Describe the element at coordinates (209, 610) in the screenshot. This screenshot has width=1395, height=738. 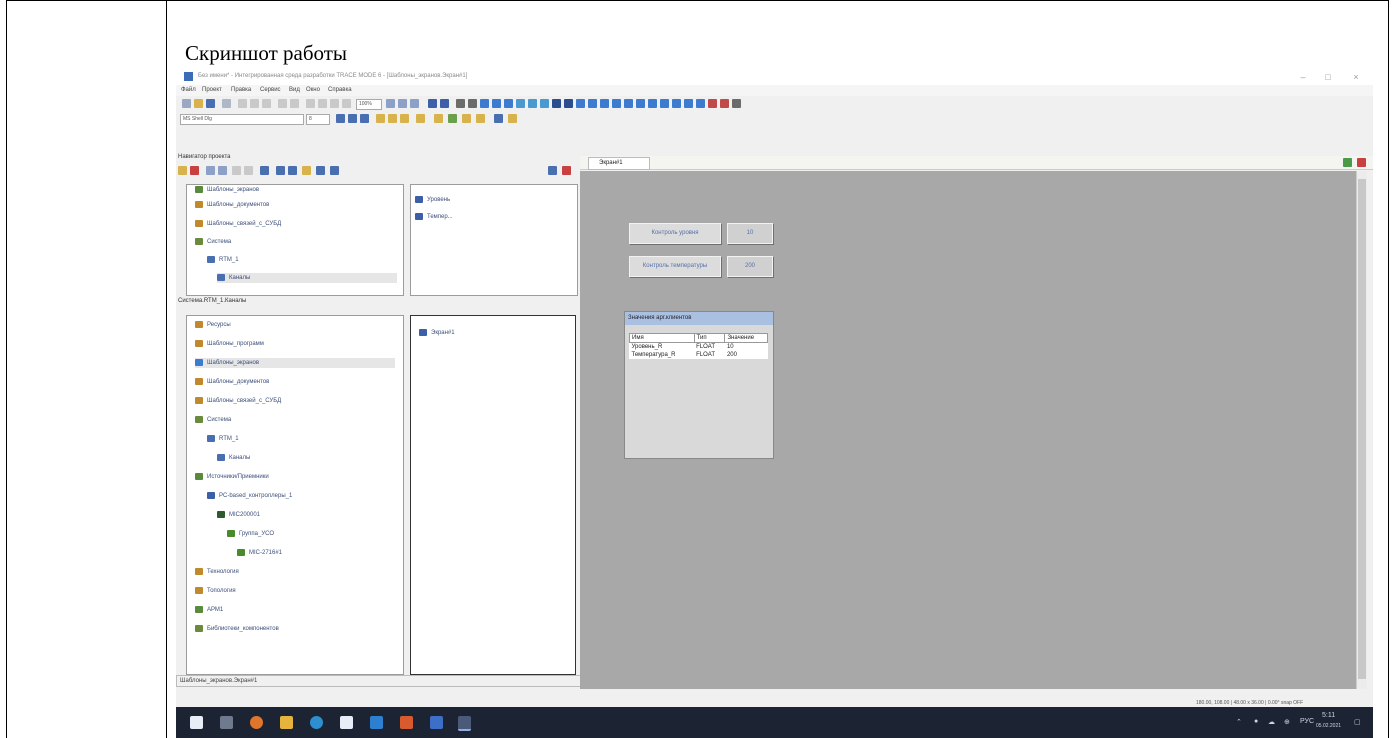
I see `tree-item: АРМ1` at that location.